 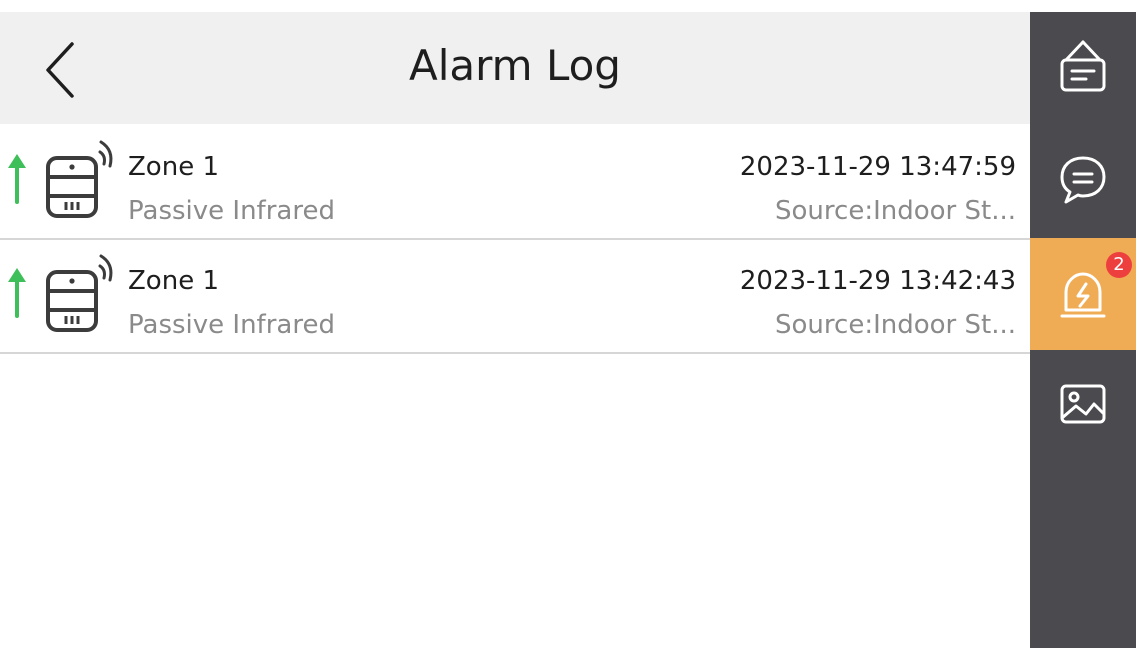 I want to click on alarm-icon, so click(x=1083, y=295).